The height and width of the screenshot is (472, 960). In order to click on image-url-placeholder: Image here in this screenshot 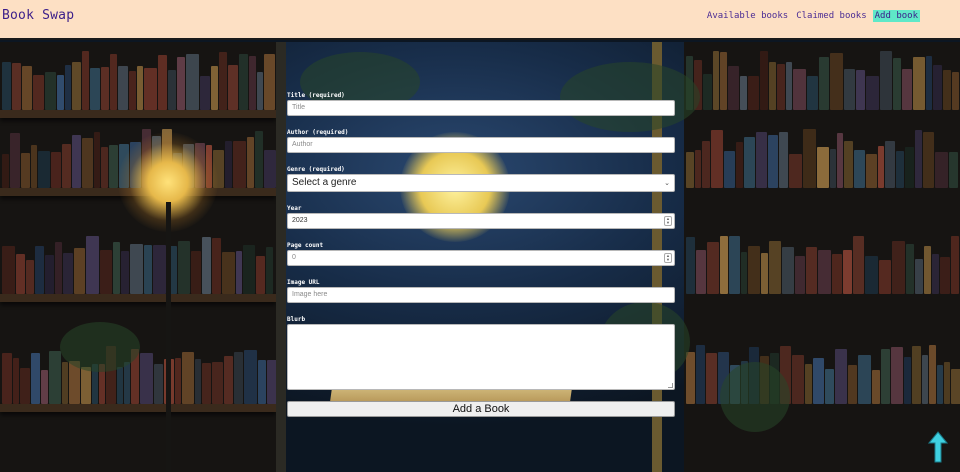, I will do `click(310, 294)`.